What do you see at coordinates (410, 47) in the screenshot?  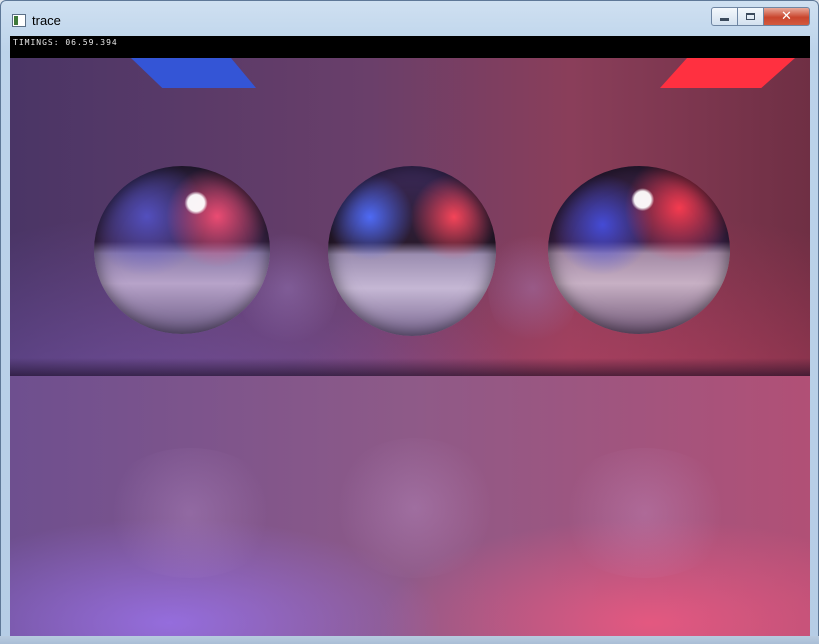 I see `status-bar: TIMINGS: 06.59.394` at bounding box center [410, 47].